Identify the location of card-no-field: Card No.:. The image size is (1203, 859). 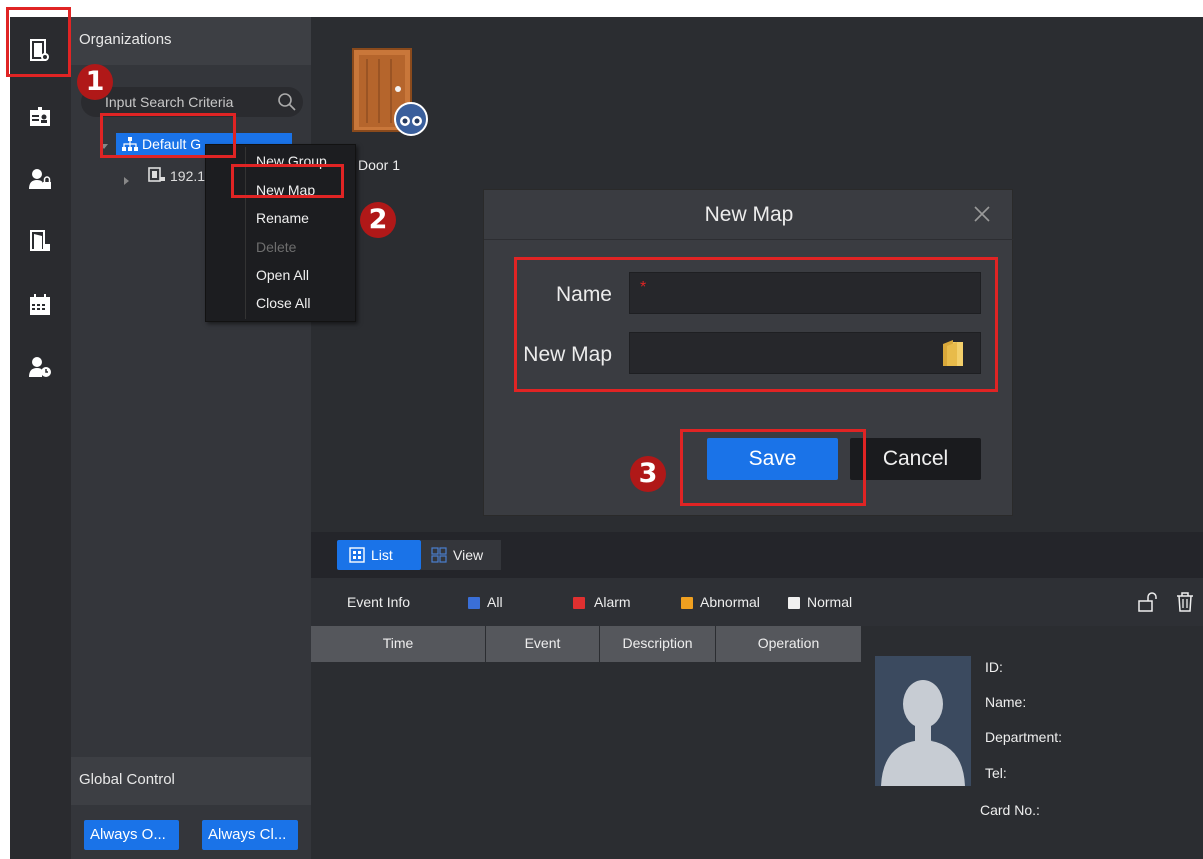
(1010, 810).